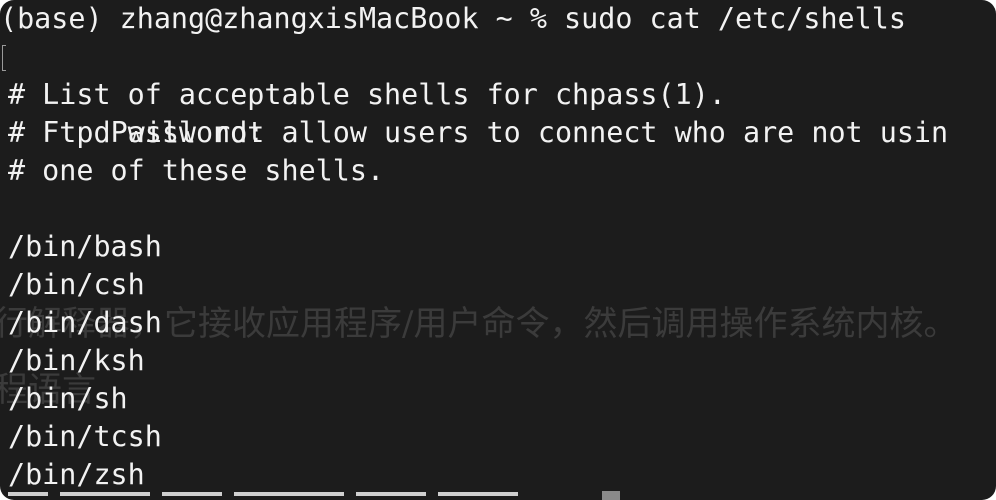  I want to click on shell-path: /bin/ksh, so click(76, 360).